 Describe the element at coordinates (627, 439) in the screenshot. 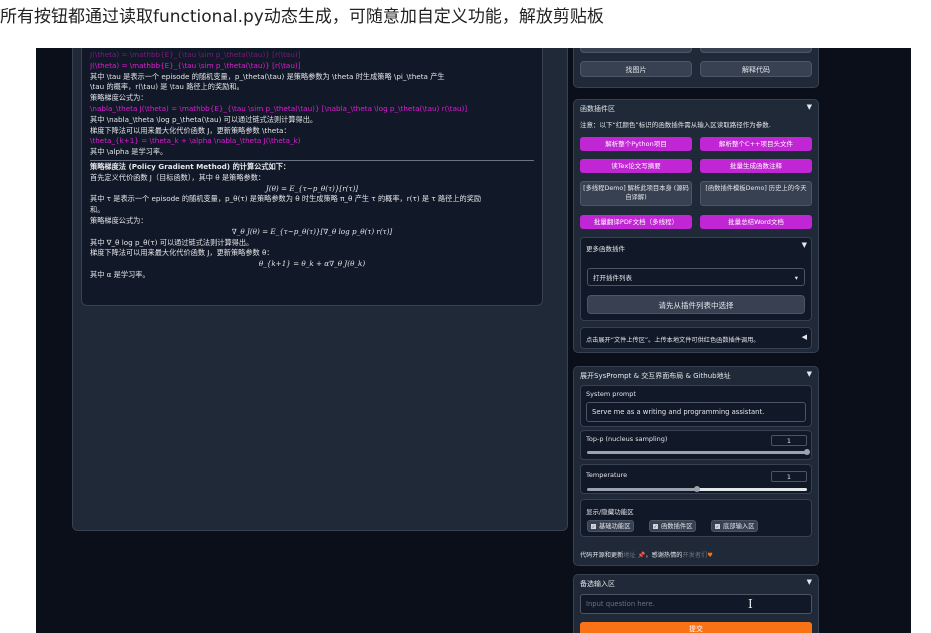

I see `top-p-label: Top-p (nucleus sampling)` at that location.